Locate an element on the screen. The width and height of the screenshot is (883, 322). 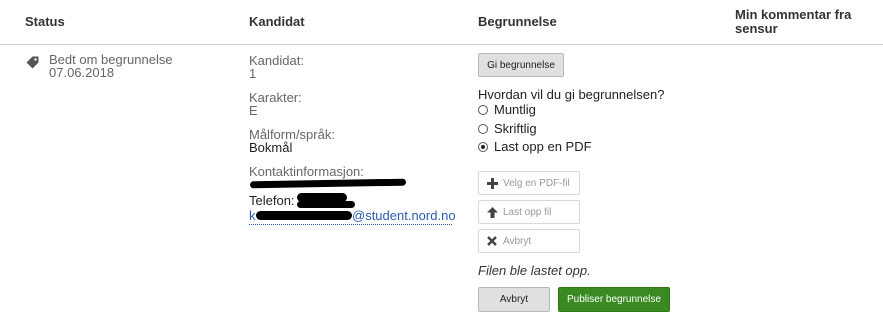
avbryt-upload-label: Avbryt is located at coordinates (517, 241).